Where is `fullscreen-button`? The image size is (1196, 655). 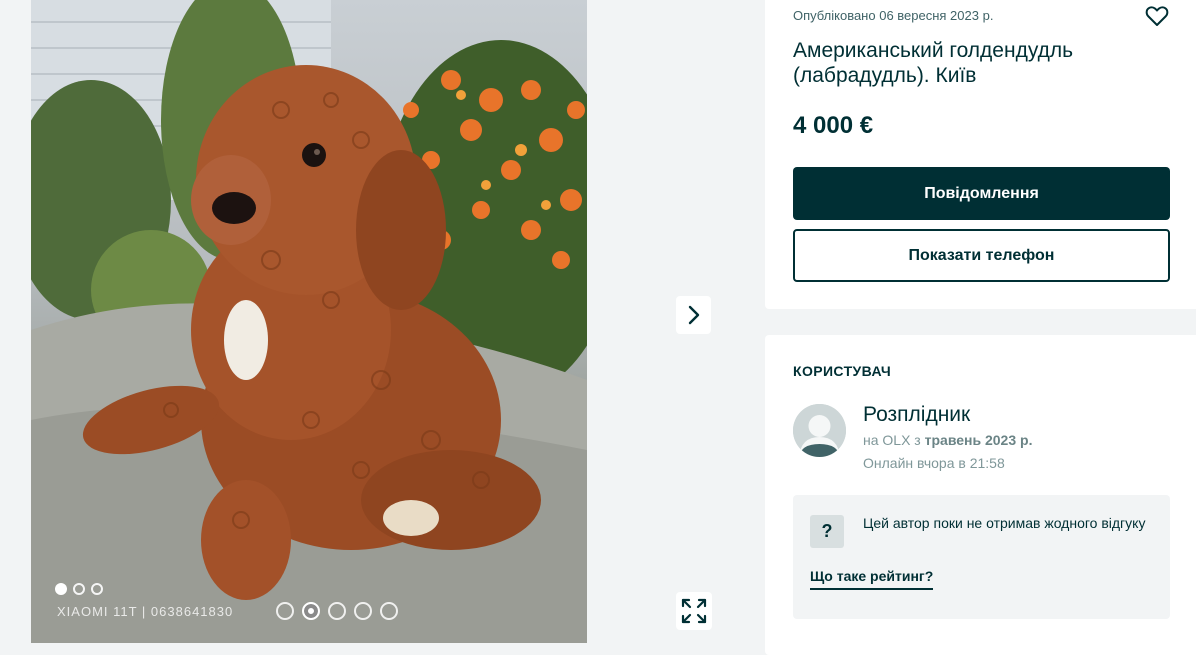
fullscreen-button is located at coordinates (694, 611).